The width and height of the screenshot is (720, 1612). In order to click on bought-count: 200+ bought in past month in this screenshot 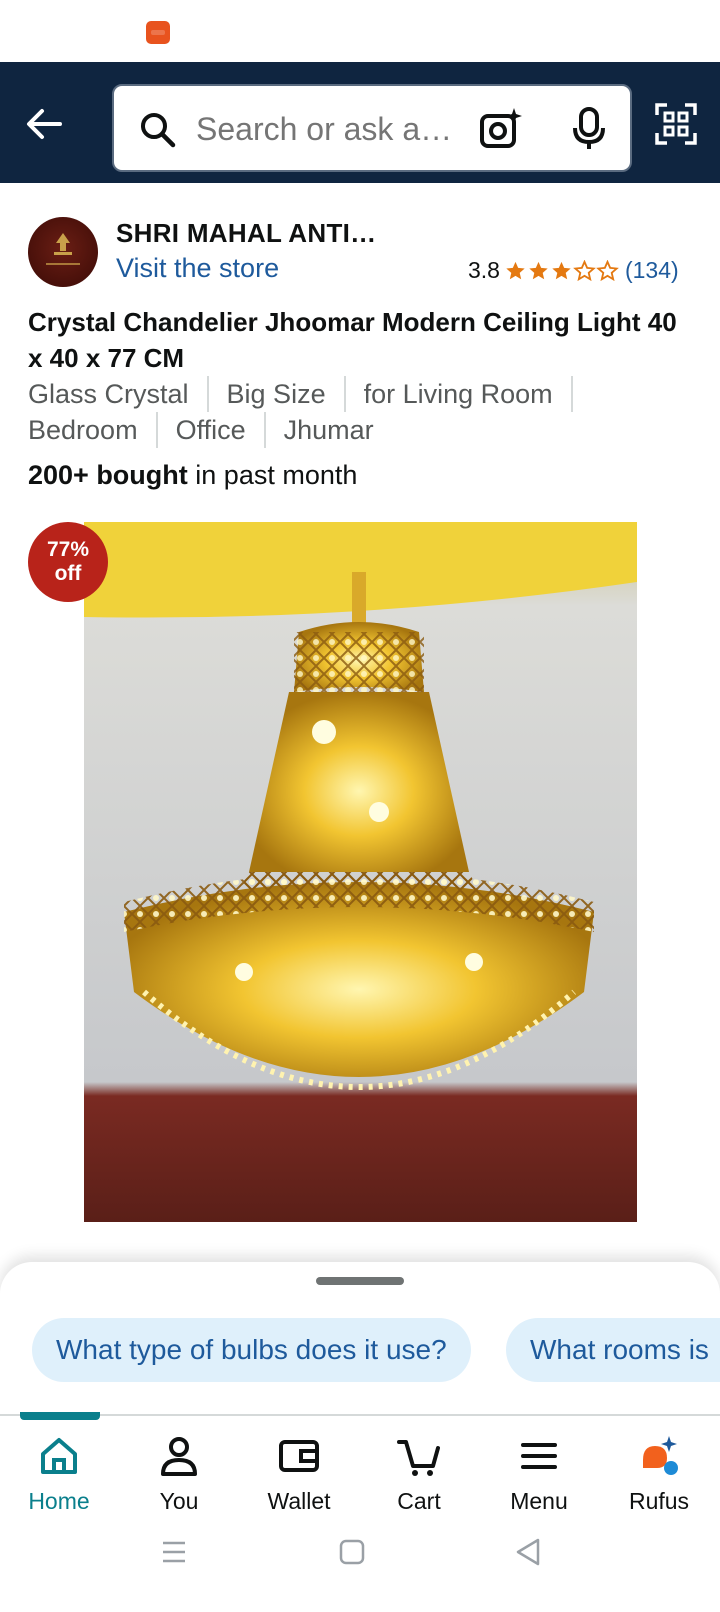, I will do `click(192, 475)`.